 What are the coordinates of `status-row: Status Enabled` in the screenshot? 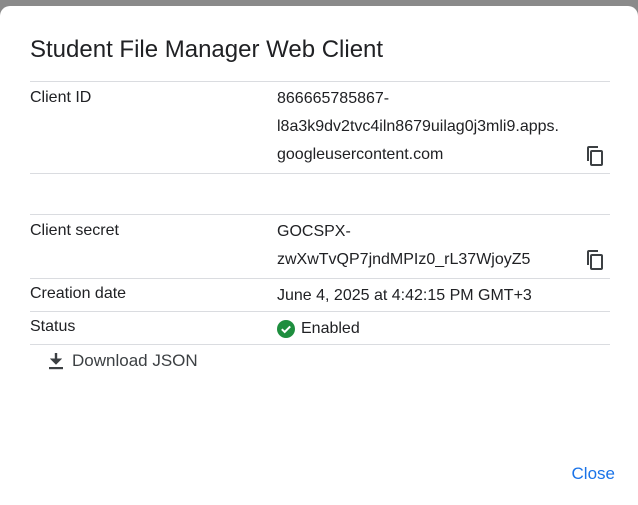 It's located at (320, 328).